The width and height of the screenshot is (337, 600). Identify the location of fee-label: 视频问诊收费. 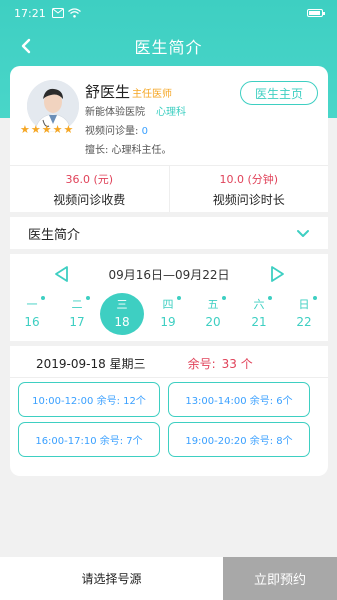
(89, 199).